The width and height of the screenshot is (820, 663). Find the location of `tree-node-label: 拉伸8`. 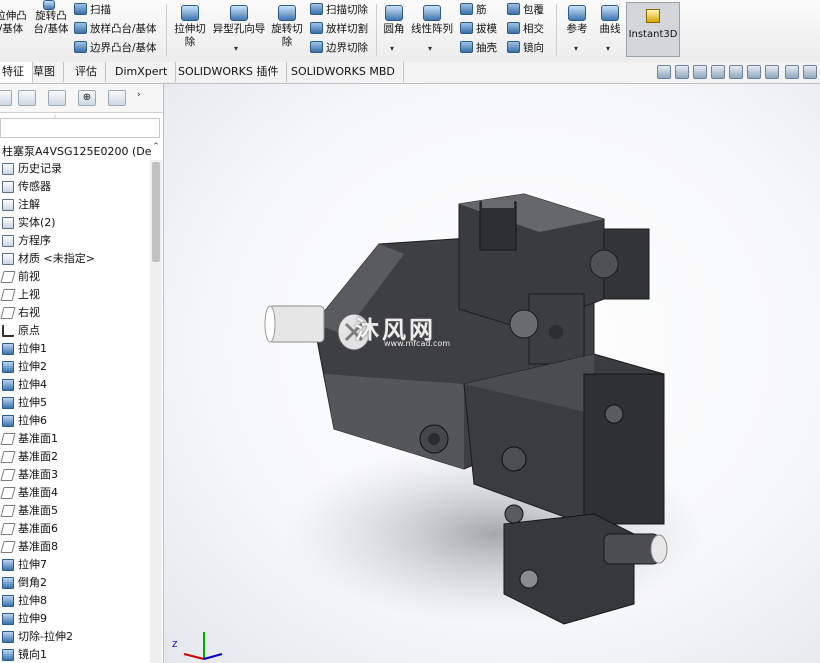

tree-node-label: 拉伸8 is located at coordinates (32, 600).